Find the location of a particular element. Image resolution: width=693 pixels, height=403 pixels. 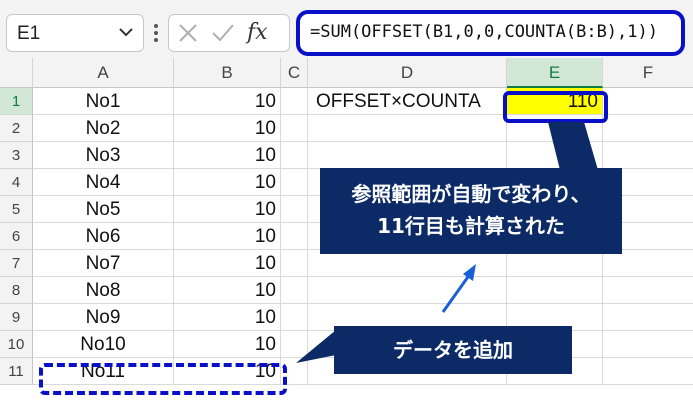

column-header-a: A is located at coordinates (103, 73).